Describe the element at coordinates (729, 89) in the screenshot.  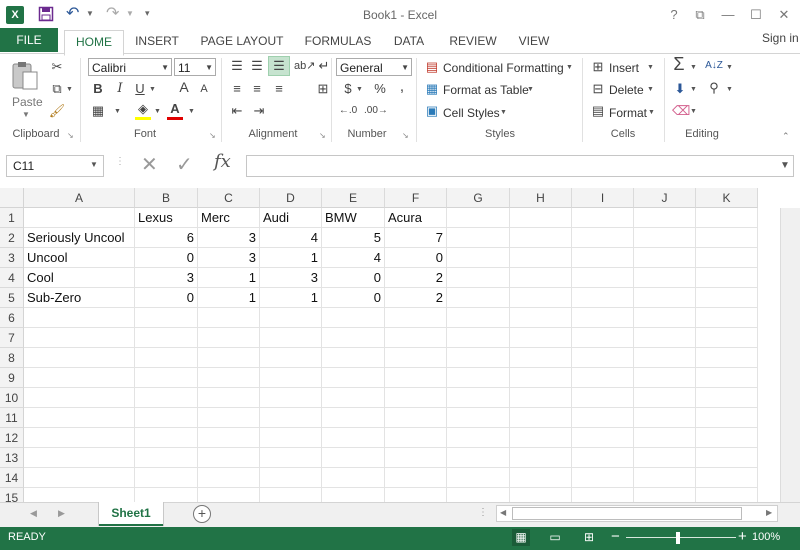
I see `find-select-dropdown-icon: ▼` at that location.